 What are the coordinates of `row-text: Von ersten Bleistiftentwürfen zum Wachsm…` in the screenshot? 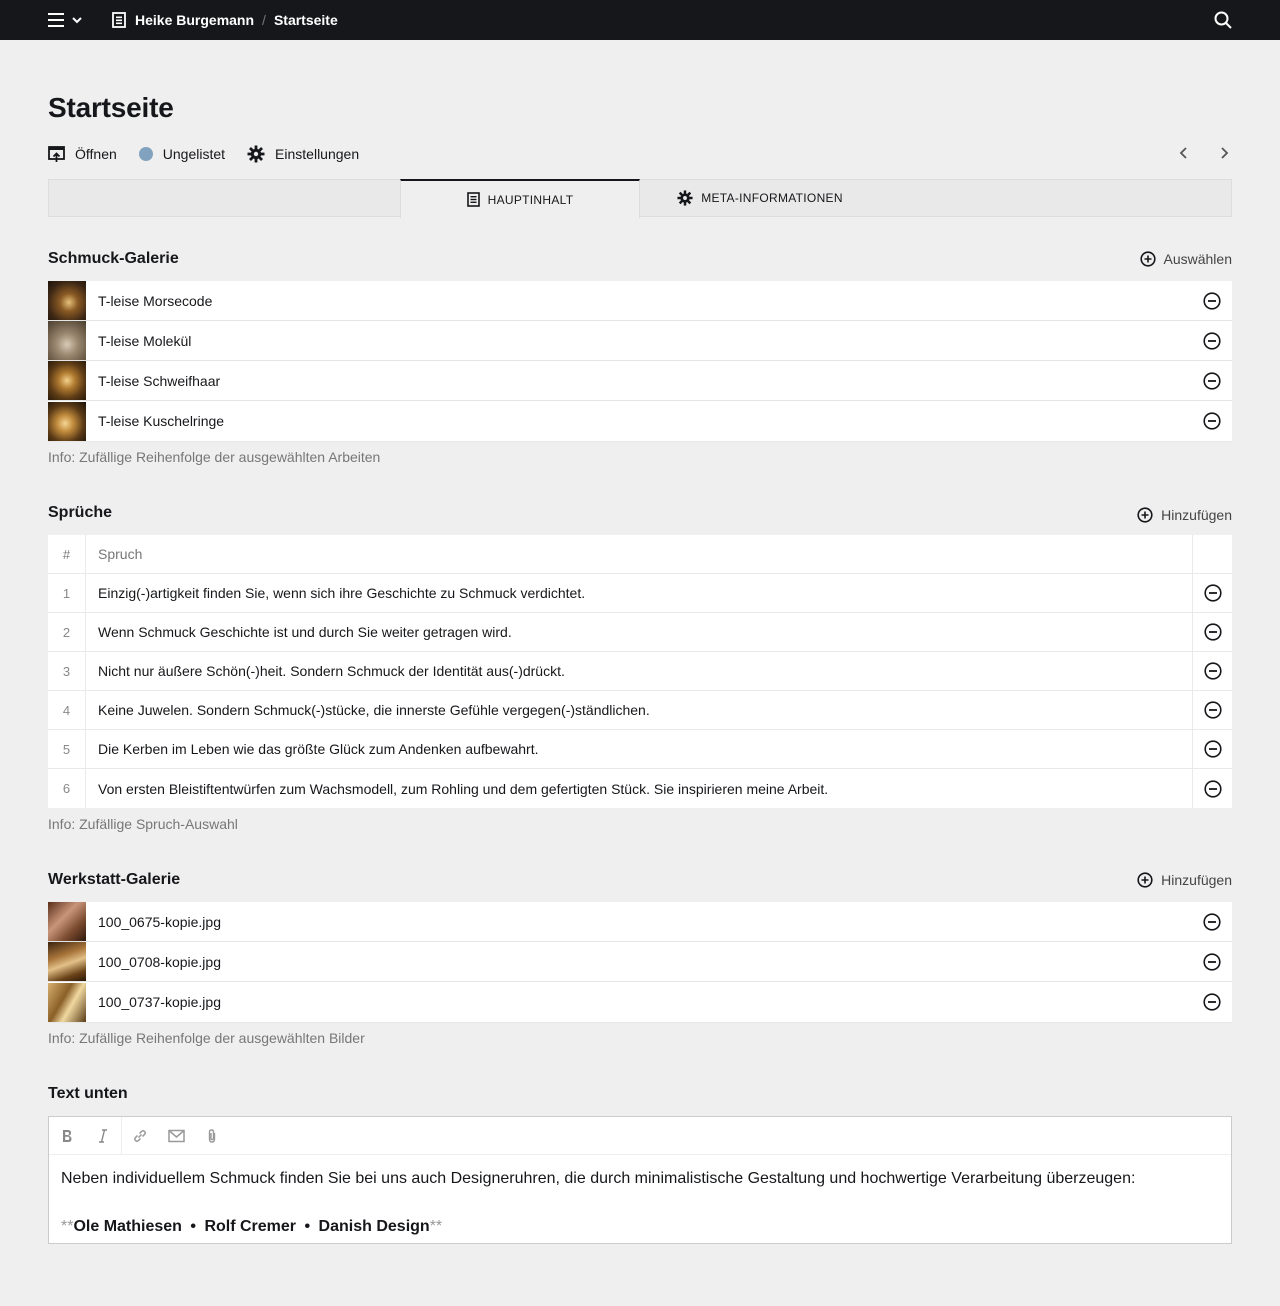 It's located at (639, 788).